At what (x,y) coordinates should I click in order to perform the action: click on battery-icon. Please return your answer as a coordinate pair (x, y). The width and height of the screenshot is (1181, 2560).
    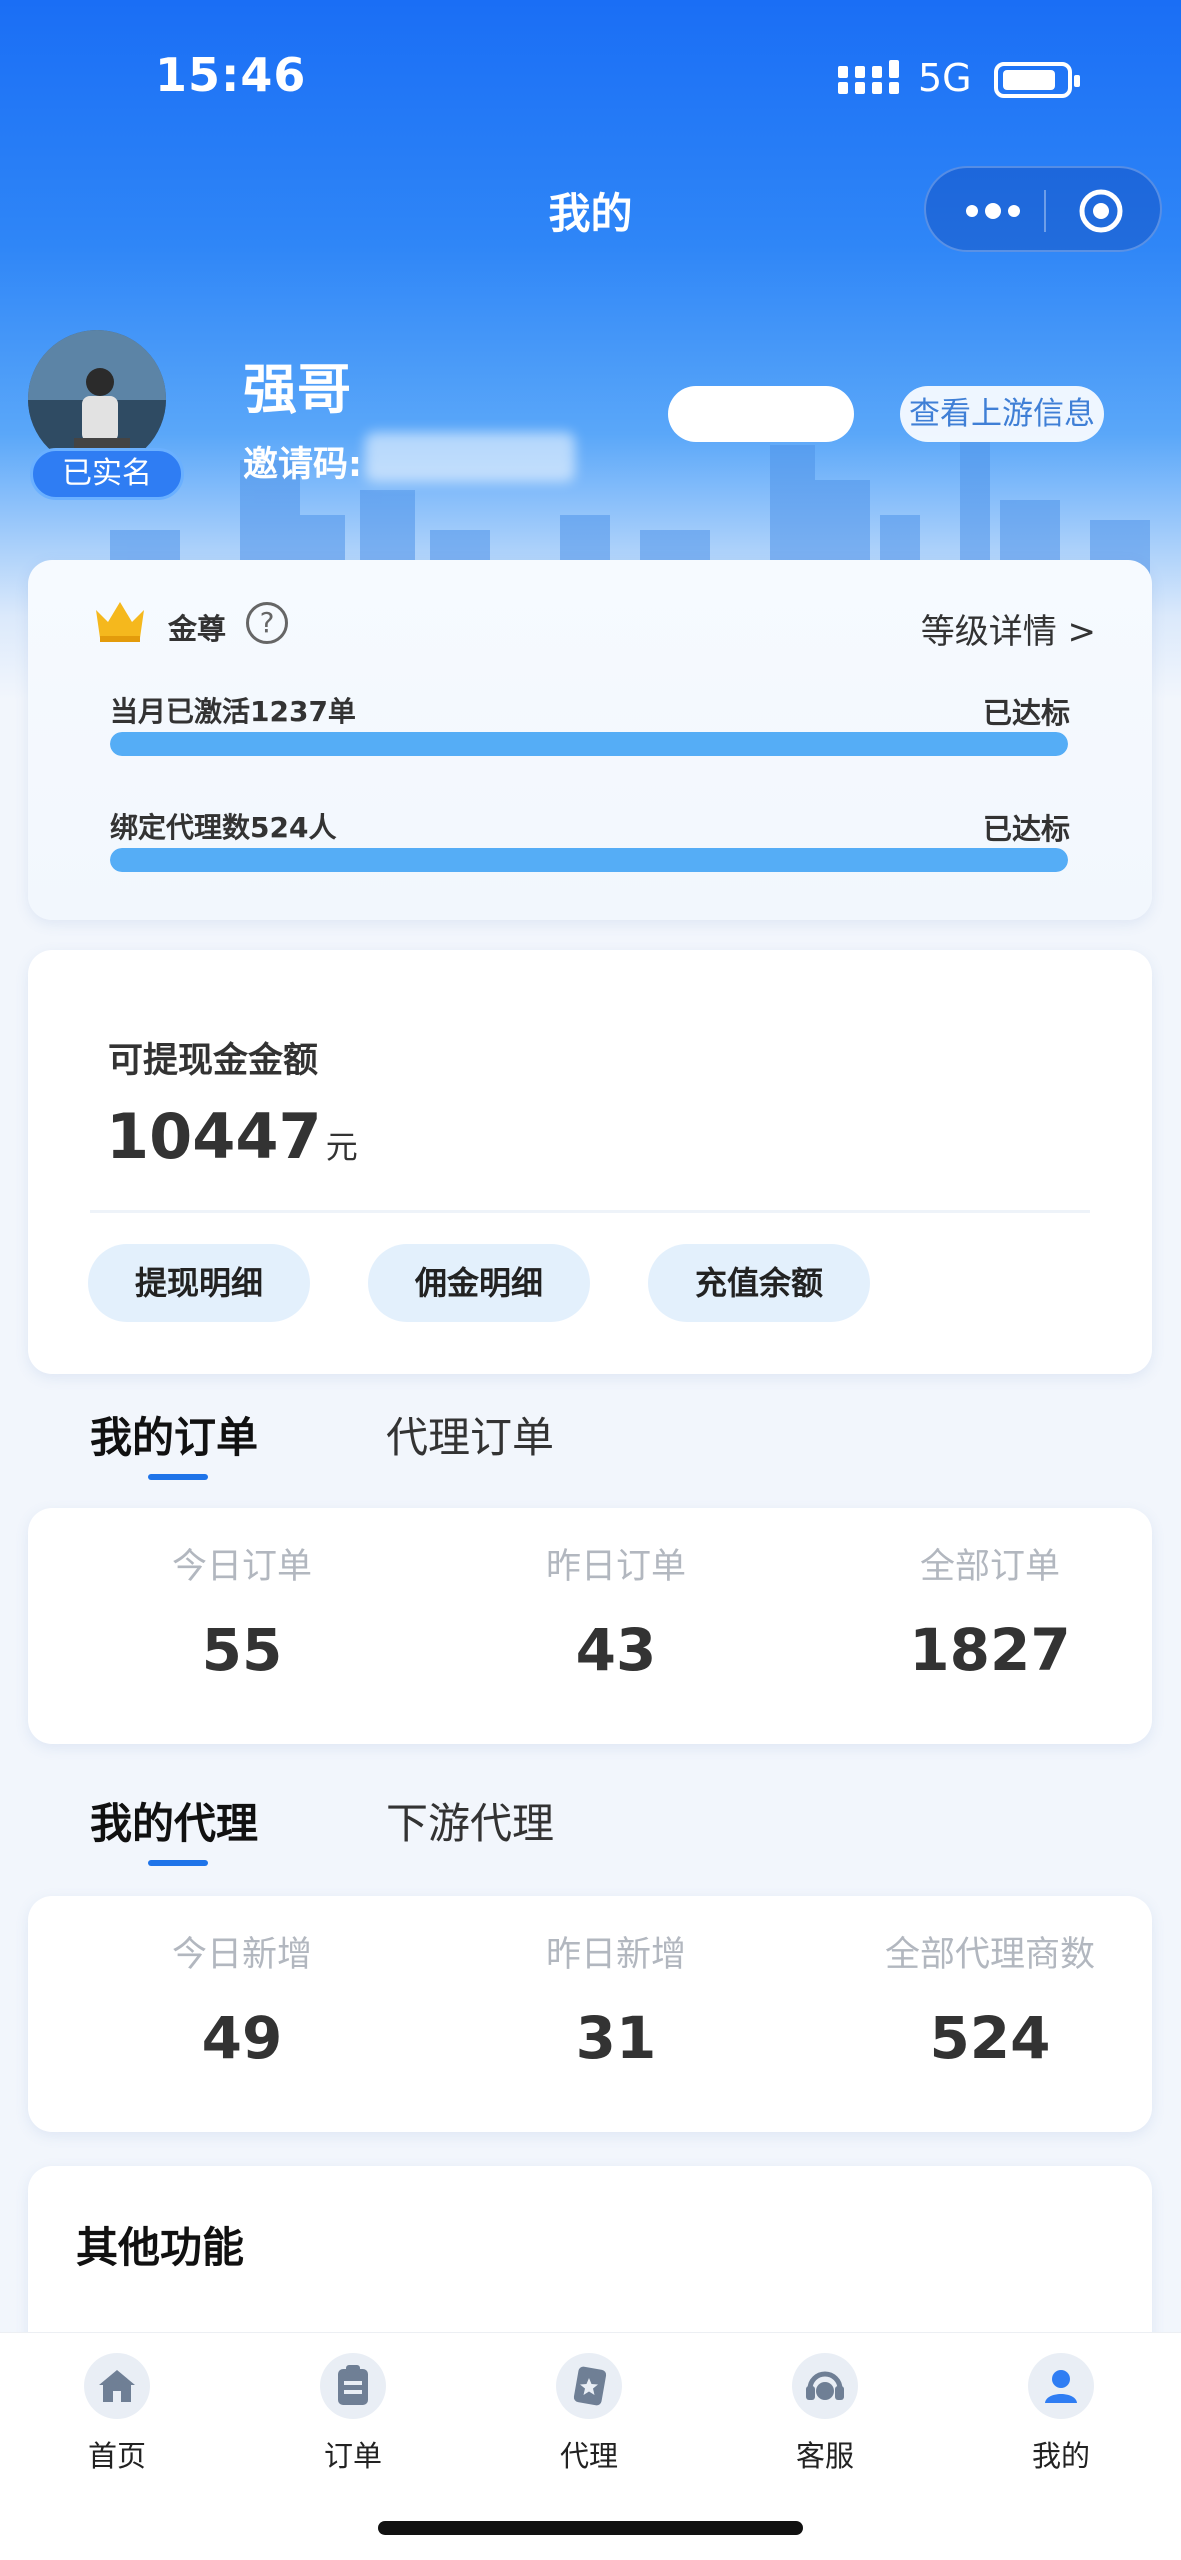
    Looking at the image, I should click on (1037, 80).